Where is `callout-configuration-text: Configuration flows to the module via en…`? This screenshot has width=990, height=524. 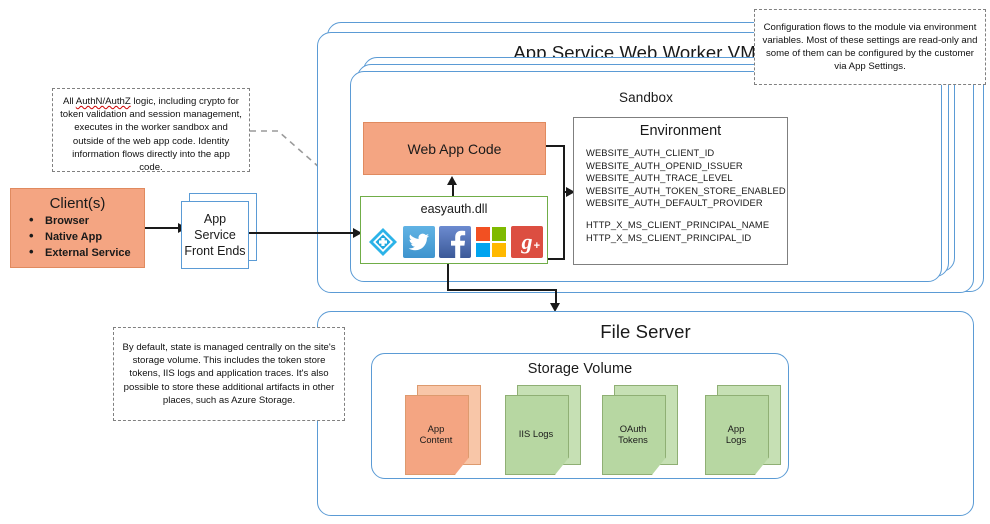 callout-configuration-text: Configuration flows to the module via en… is located at coordinates (870, 47).